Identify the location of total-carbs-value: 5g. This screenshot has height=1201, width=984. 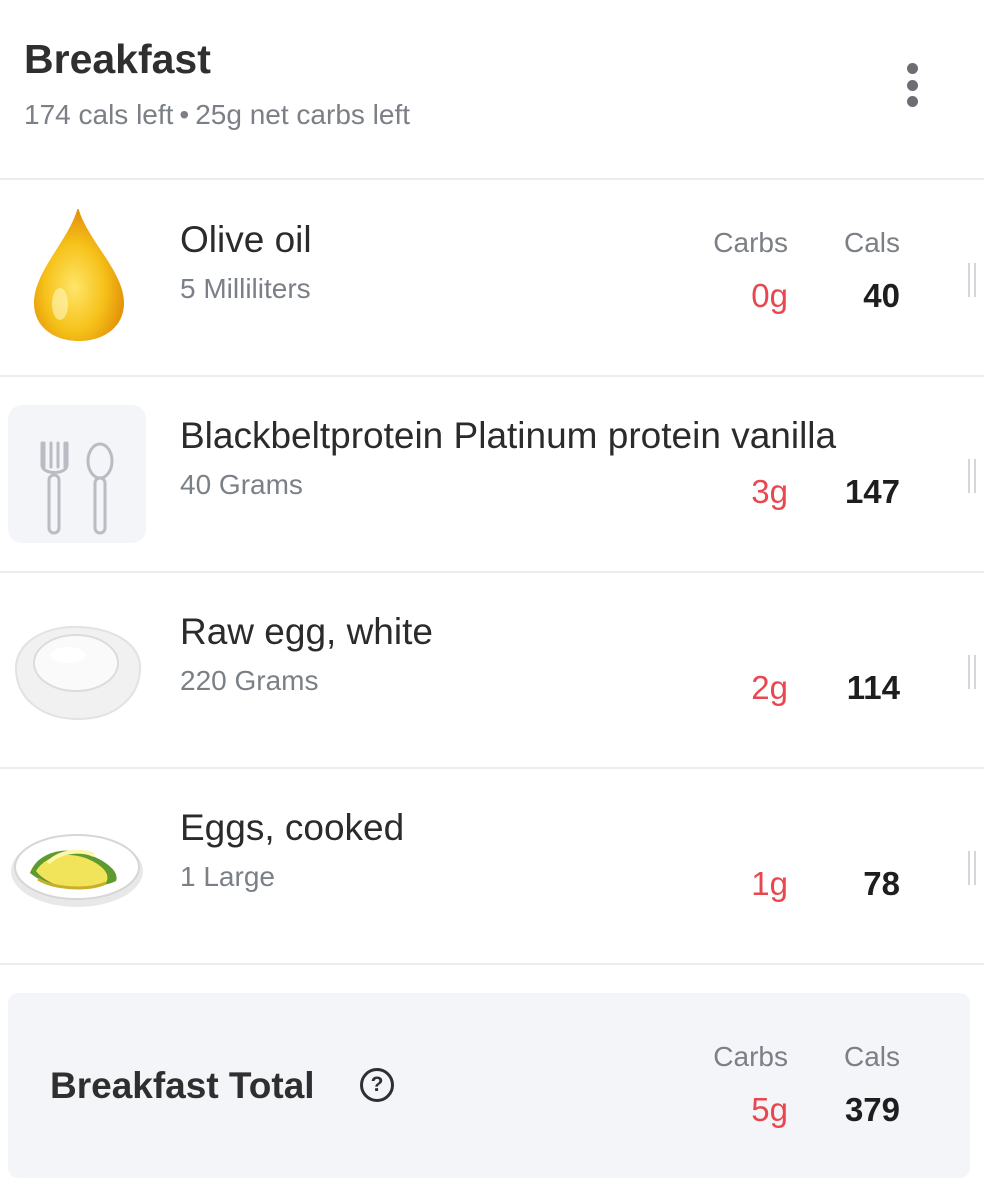
(769, 1109).